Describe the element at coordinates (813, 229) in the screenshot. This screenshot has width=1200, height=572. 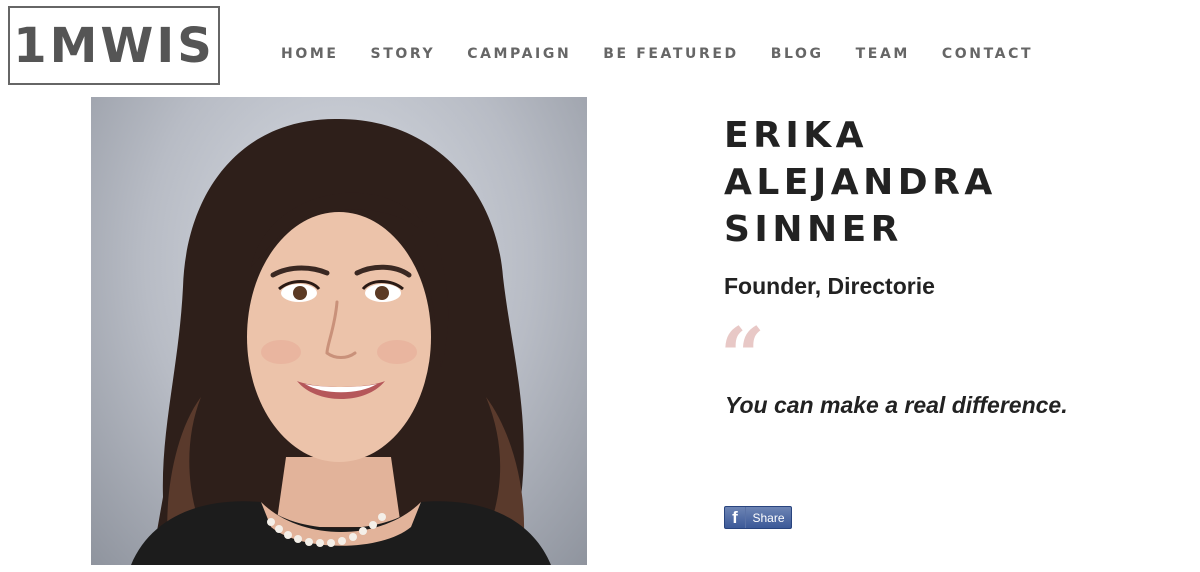
I see `profile-name-last: SINNER` at that location.